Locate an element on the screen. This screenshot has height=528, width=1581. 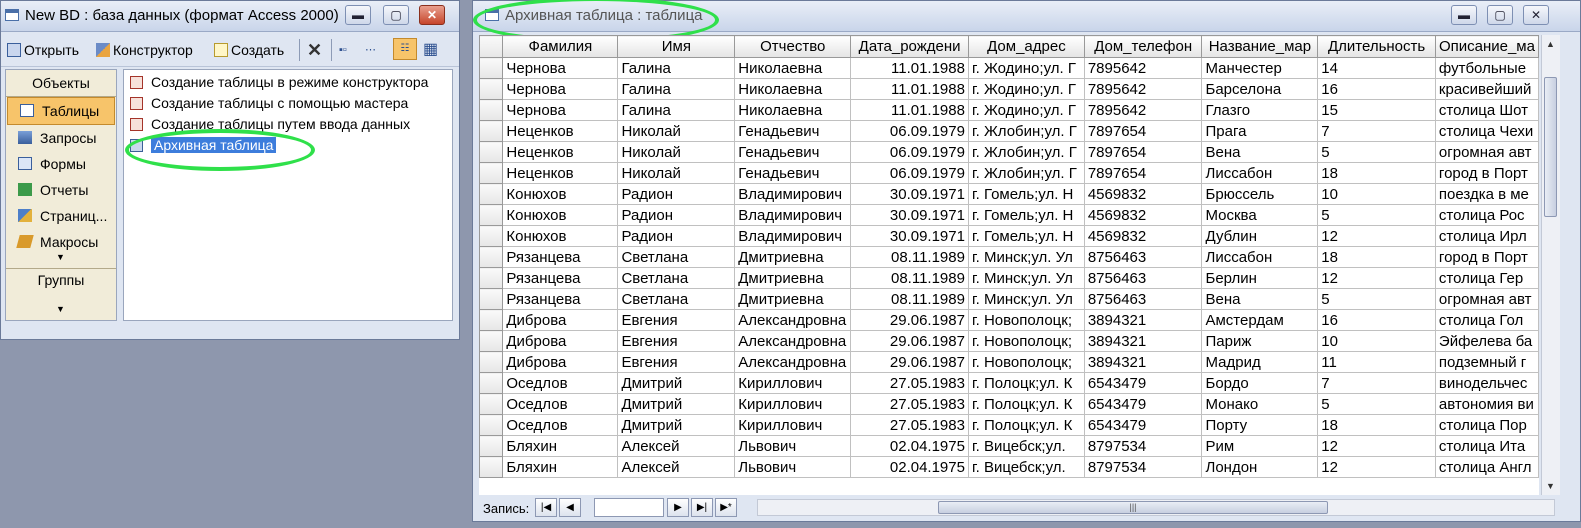
table-cell: Эйфелева ба is located at coordinates (1486, 341).